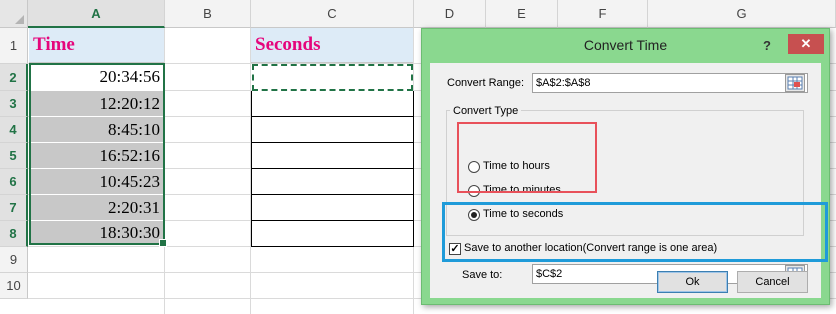  What do you see at coordinates (522, 14) in the screenshot?
I see `column-header-e: E` at bounding box center [522, 14].